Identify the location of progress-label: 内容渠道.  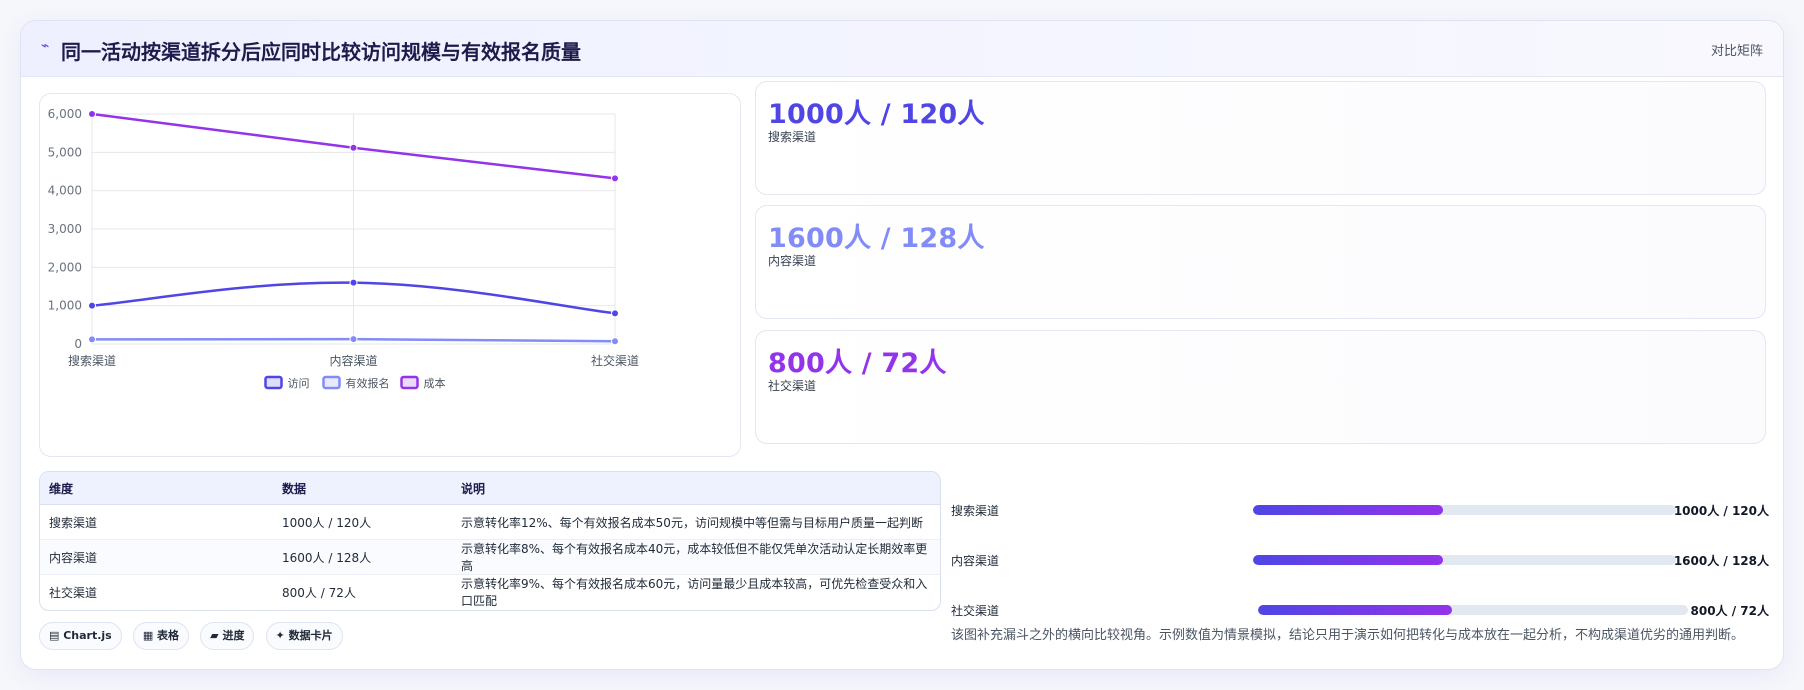
(975, 561).